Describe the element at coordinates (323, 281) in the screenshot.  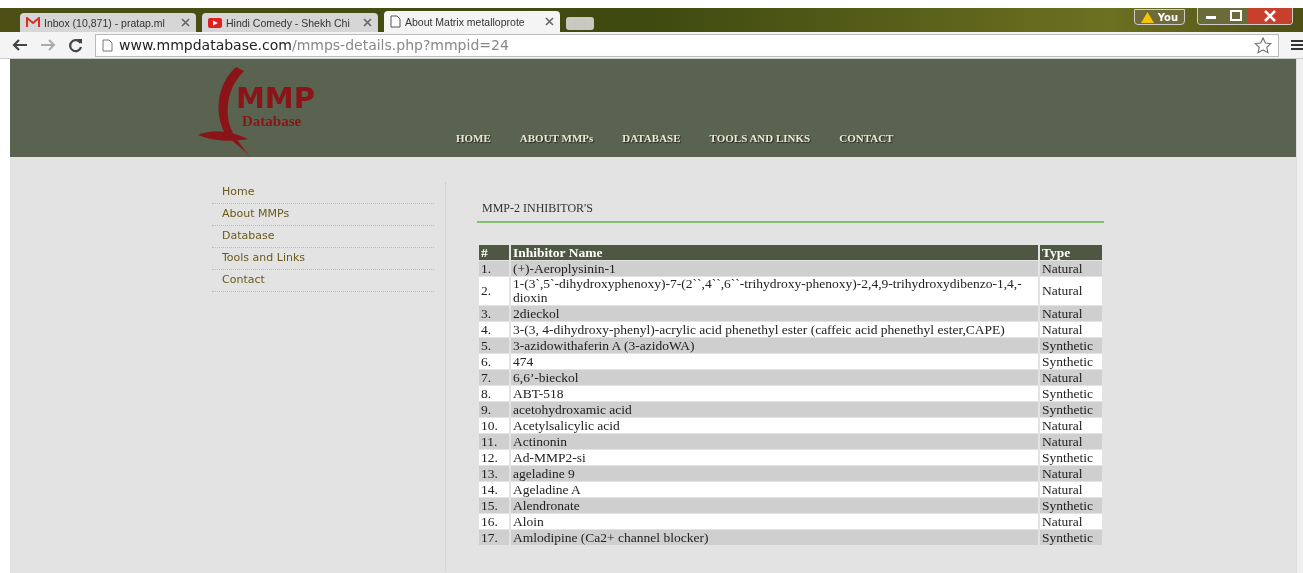
I see `sidebar-link: Contact` at that location.